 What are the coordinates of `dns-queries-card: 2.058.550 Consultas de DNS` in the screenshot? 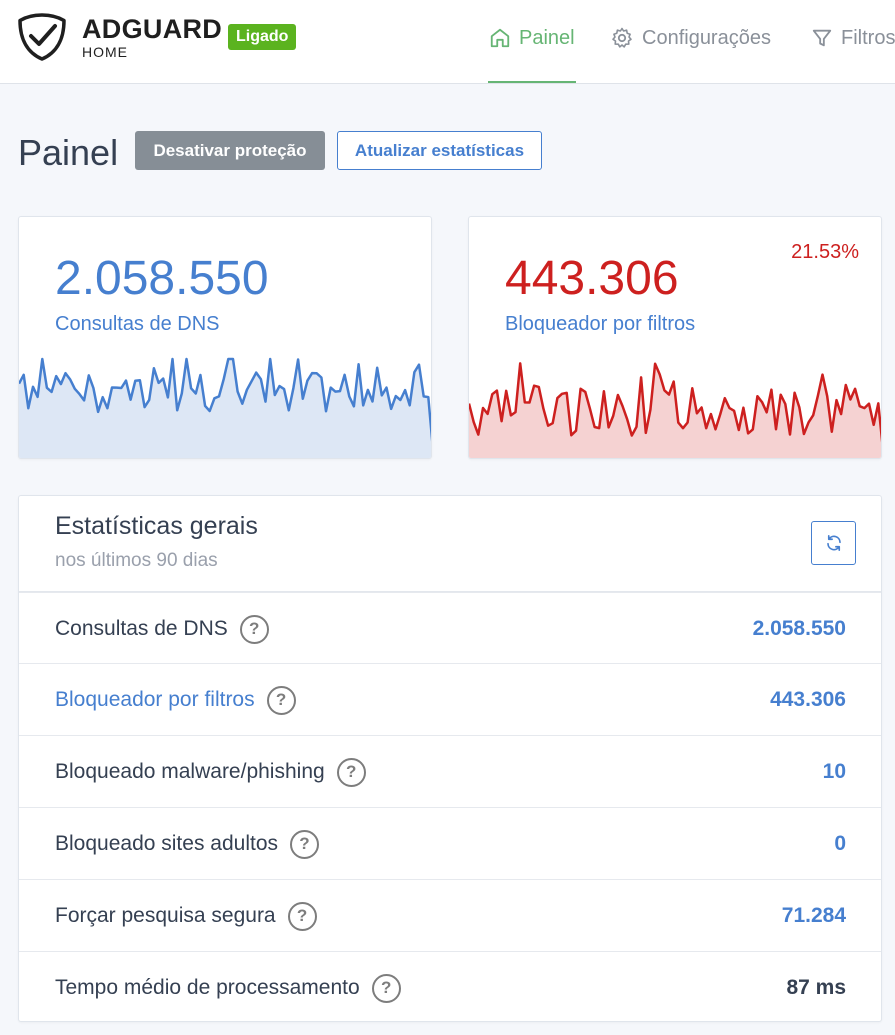 It's located at (225, 337).